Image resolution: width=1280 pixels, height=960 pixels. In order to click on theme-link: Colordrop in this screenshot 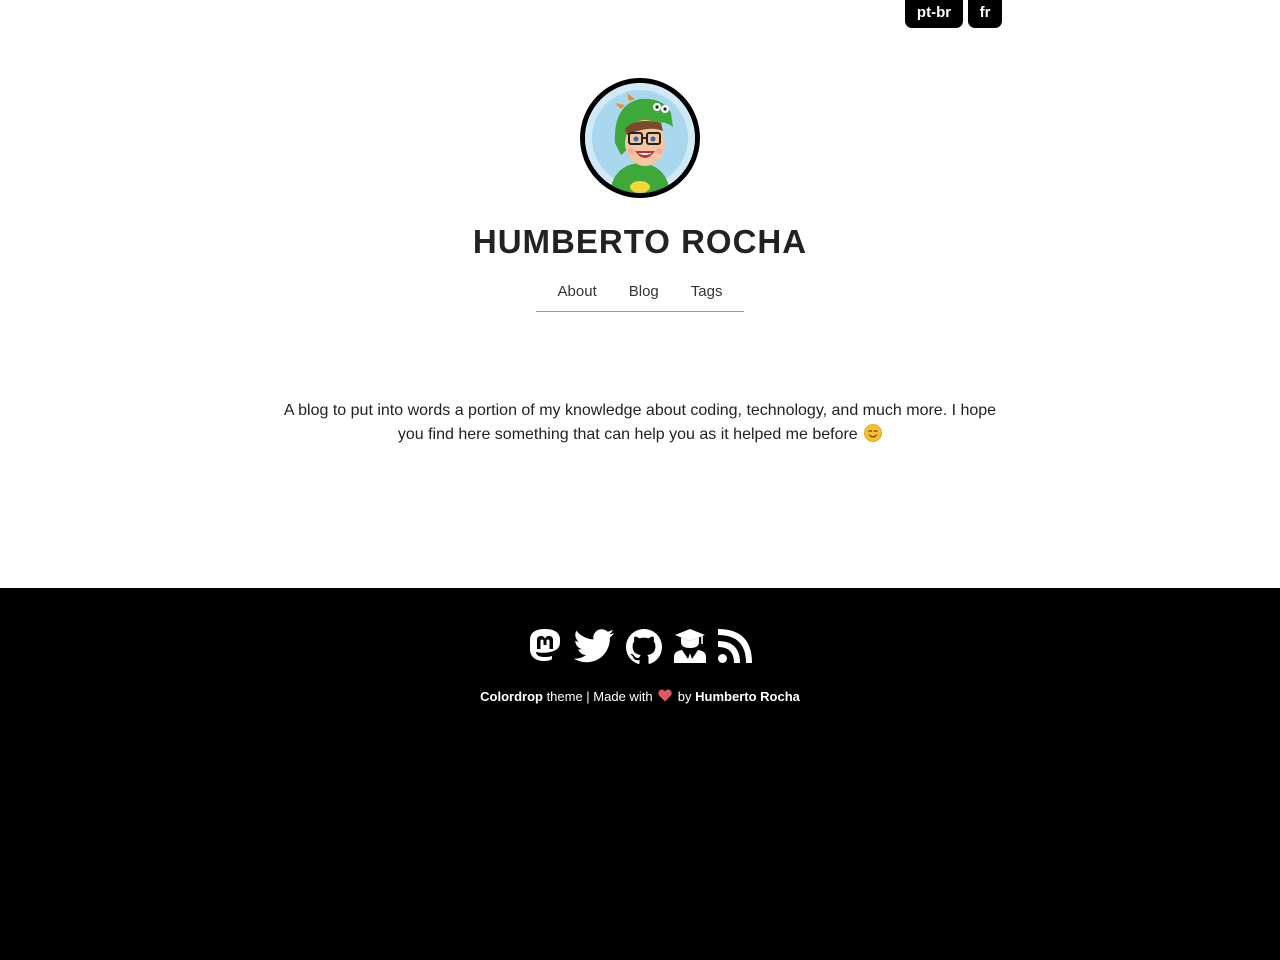, I will do `click(511, 696)`.